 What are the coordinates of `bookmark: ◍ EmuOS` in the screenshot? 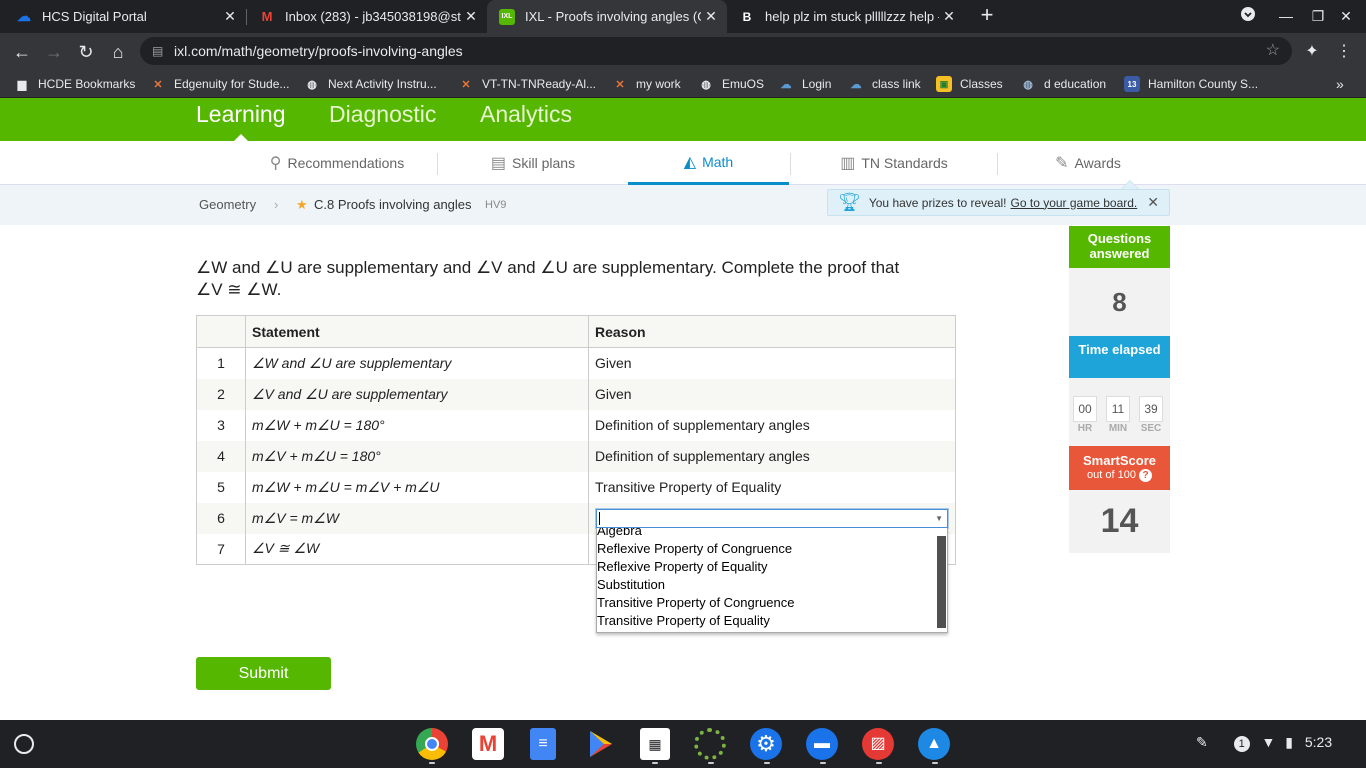 It's located at (731, 84).